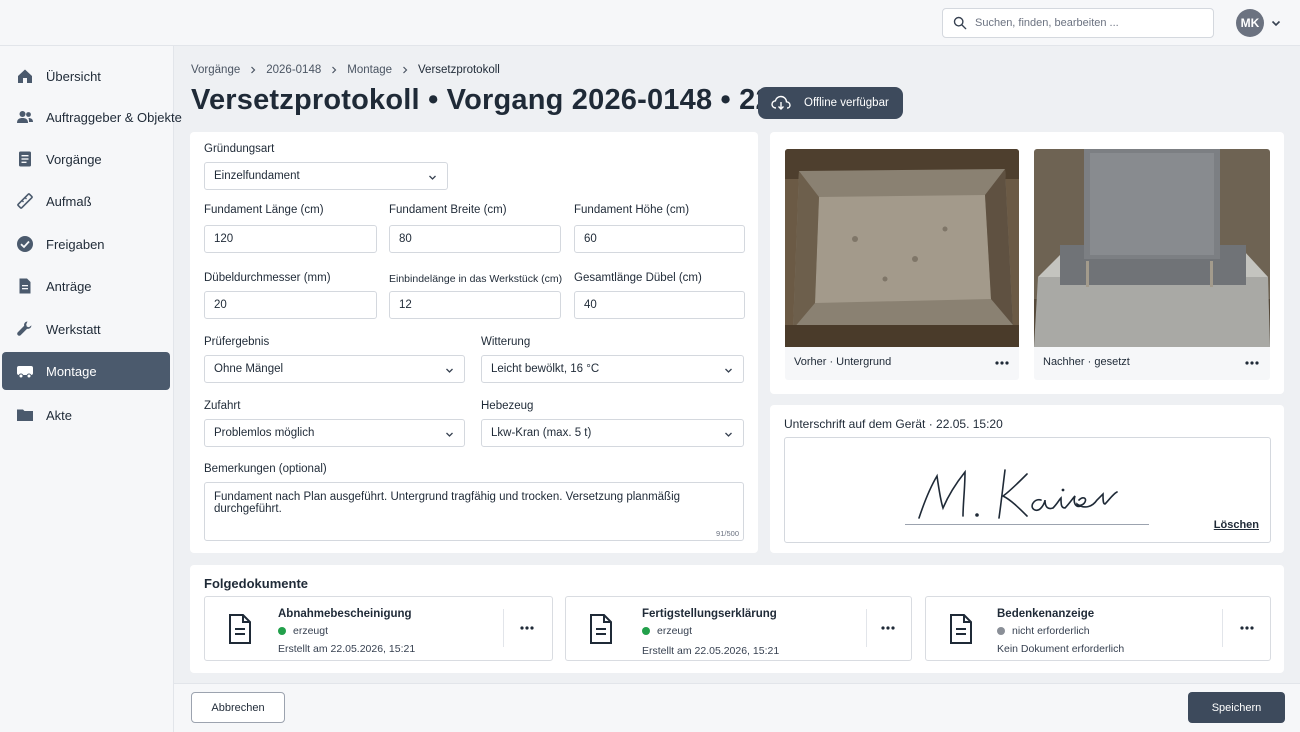 The height and width of the screenshot is (732, 1300). I want to click on fundament-hoehe-input: 60, so click(659, 239).